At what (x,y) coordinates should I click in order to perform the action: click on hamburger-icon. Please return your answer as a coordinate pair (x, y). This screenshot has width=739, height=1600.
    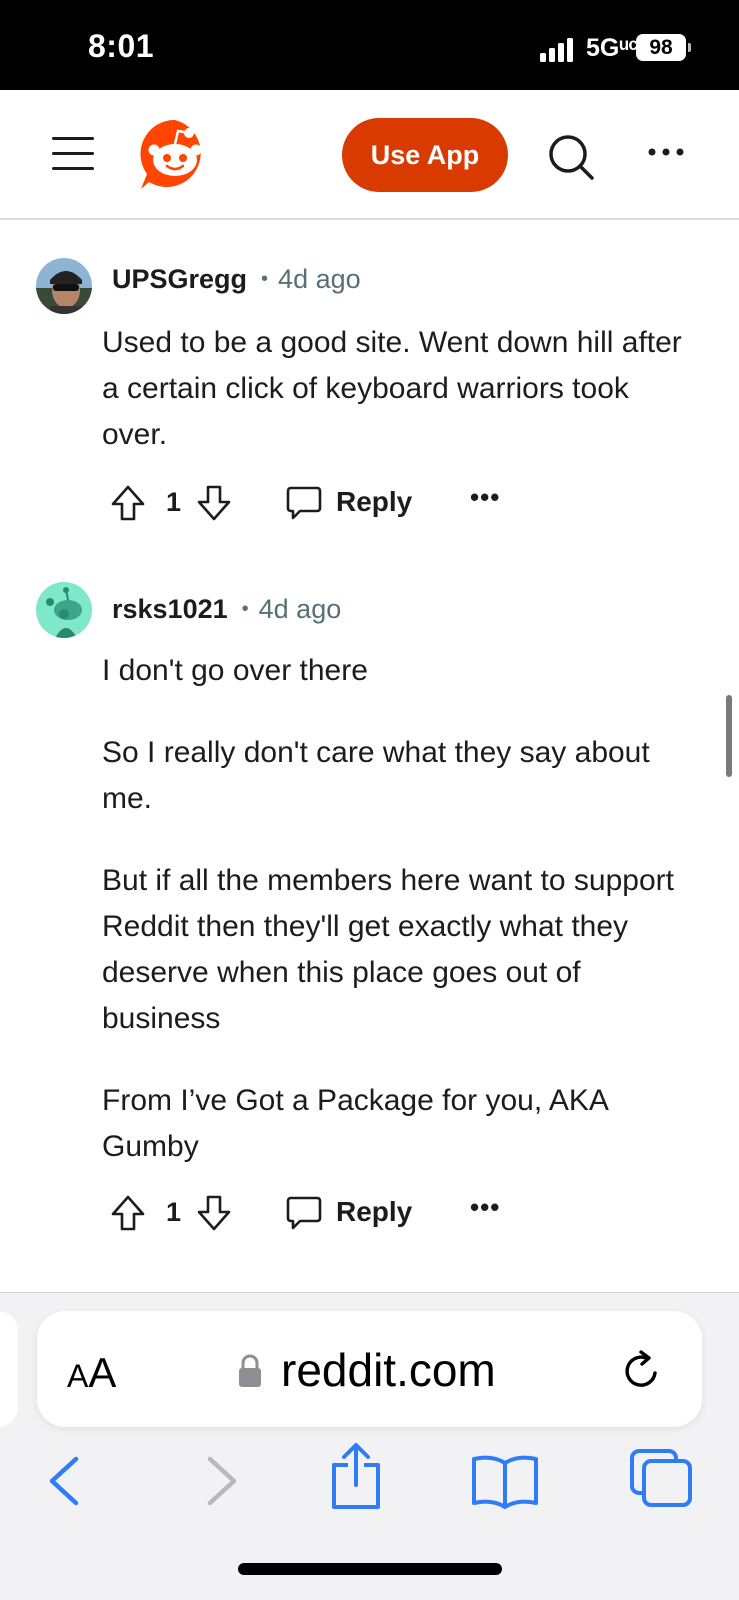
    Looking at the image, I should click on (73, 154).